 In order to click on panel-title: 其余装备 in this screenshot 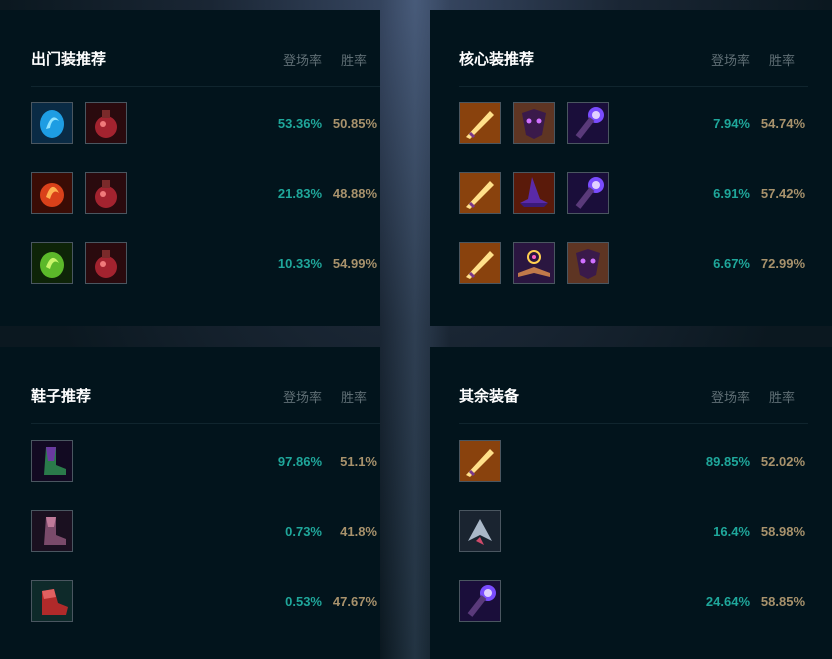, I will do `click(489, 396)`.